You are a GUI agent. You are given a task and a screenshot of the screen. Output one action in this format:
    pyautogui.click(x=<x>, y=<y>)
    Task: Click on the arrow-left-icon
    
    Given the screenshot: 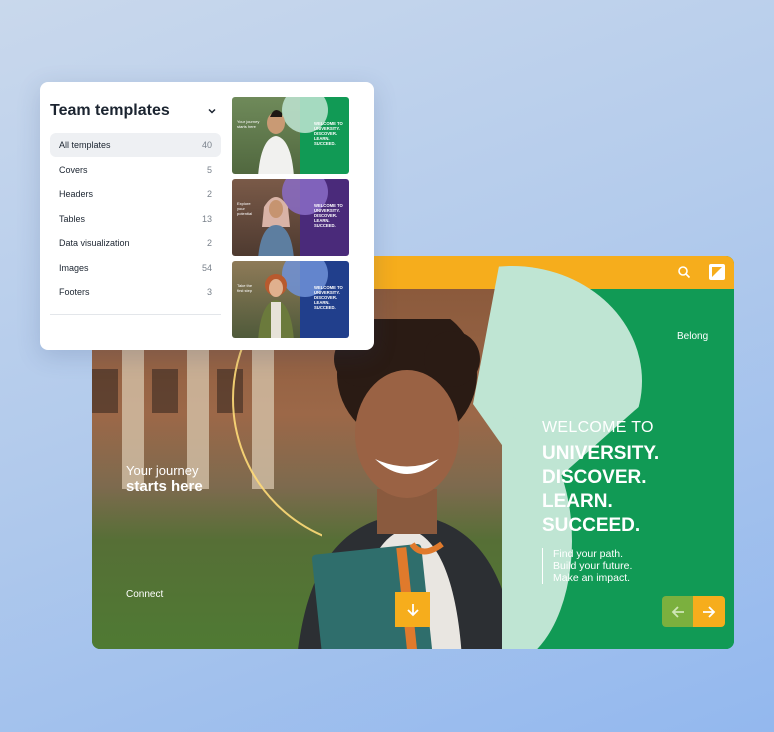 What is the action you would take?
    pyautogui.click(x=677, y=611)
    